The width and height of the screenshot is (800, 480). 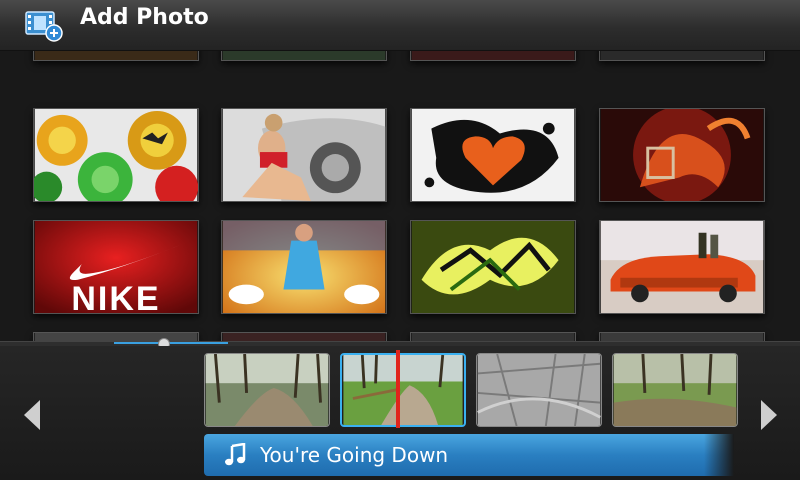 I want to click on photo-graffiti, so click(x=493, y=267).